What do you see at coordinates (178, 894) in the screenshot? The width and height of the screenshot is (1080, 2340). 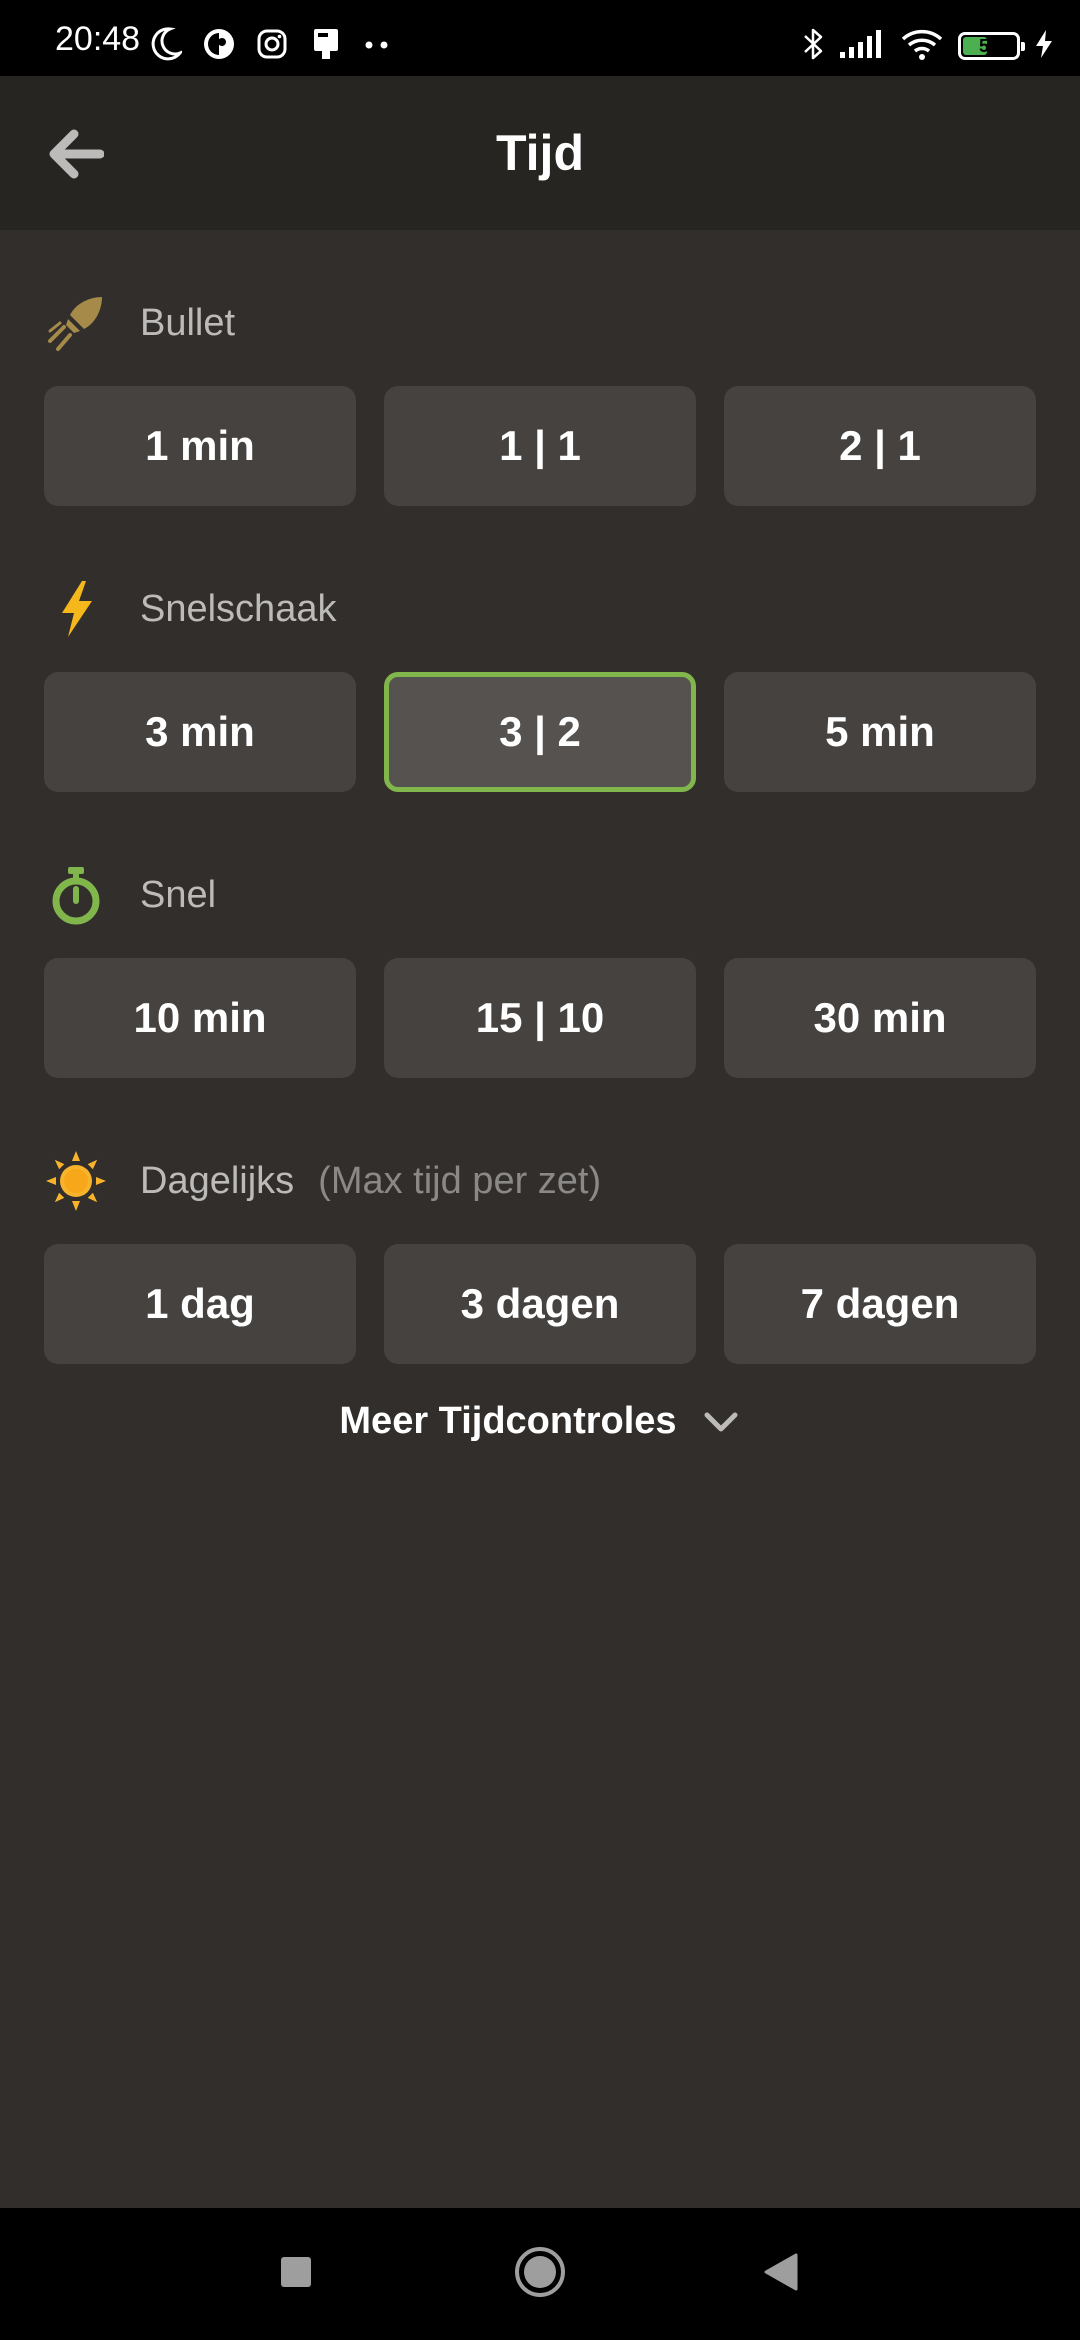 I see `section-label: Snel` at bounding box center [178, 894].